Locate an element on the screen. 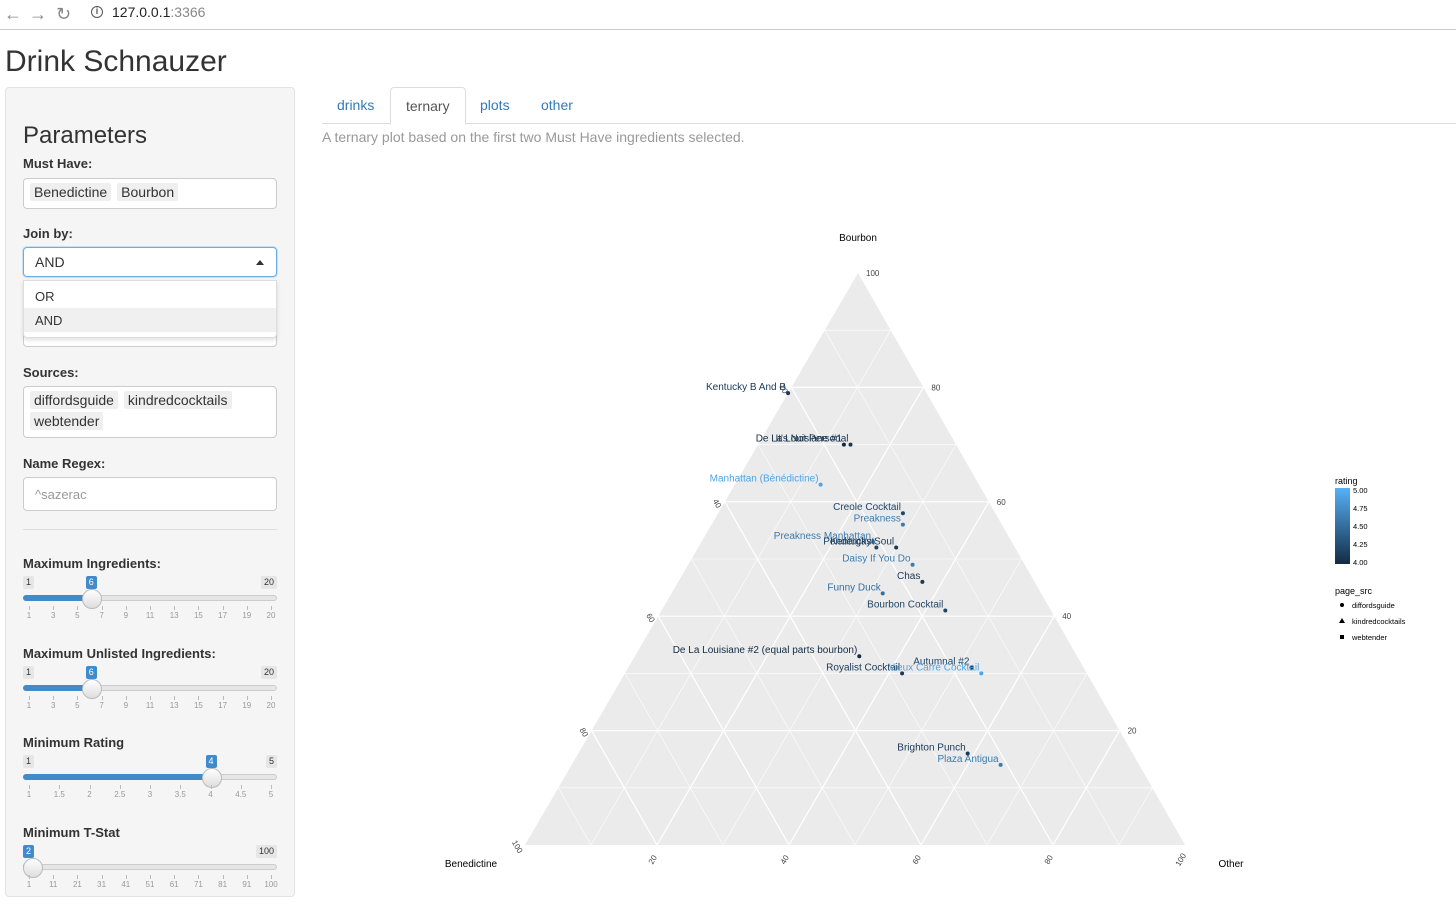 The image size is (1456, 905). name-regex-input: ^sazerac is located at coordinates (150, 494).